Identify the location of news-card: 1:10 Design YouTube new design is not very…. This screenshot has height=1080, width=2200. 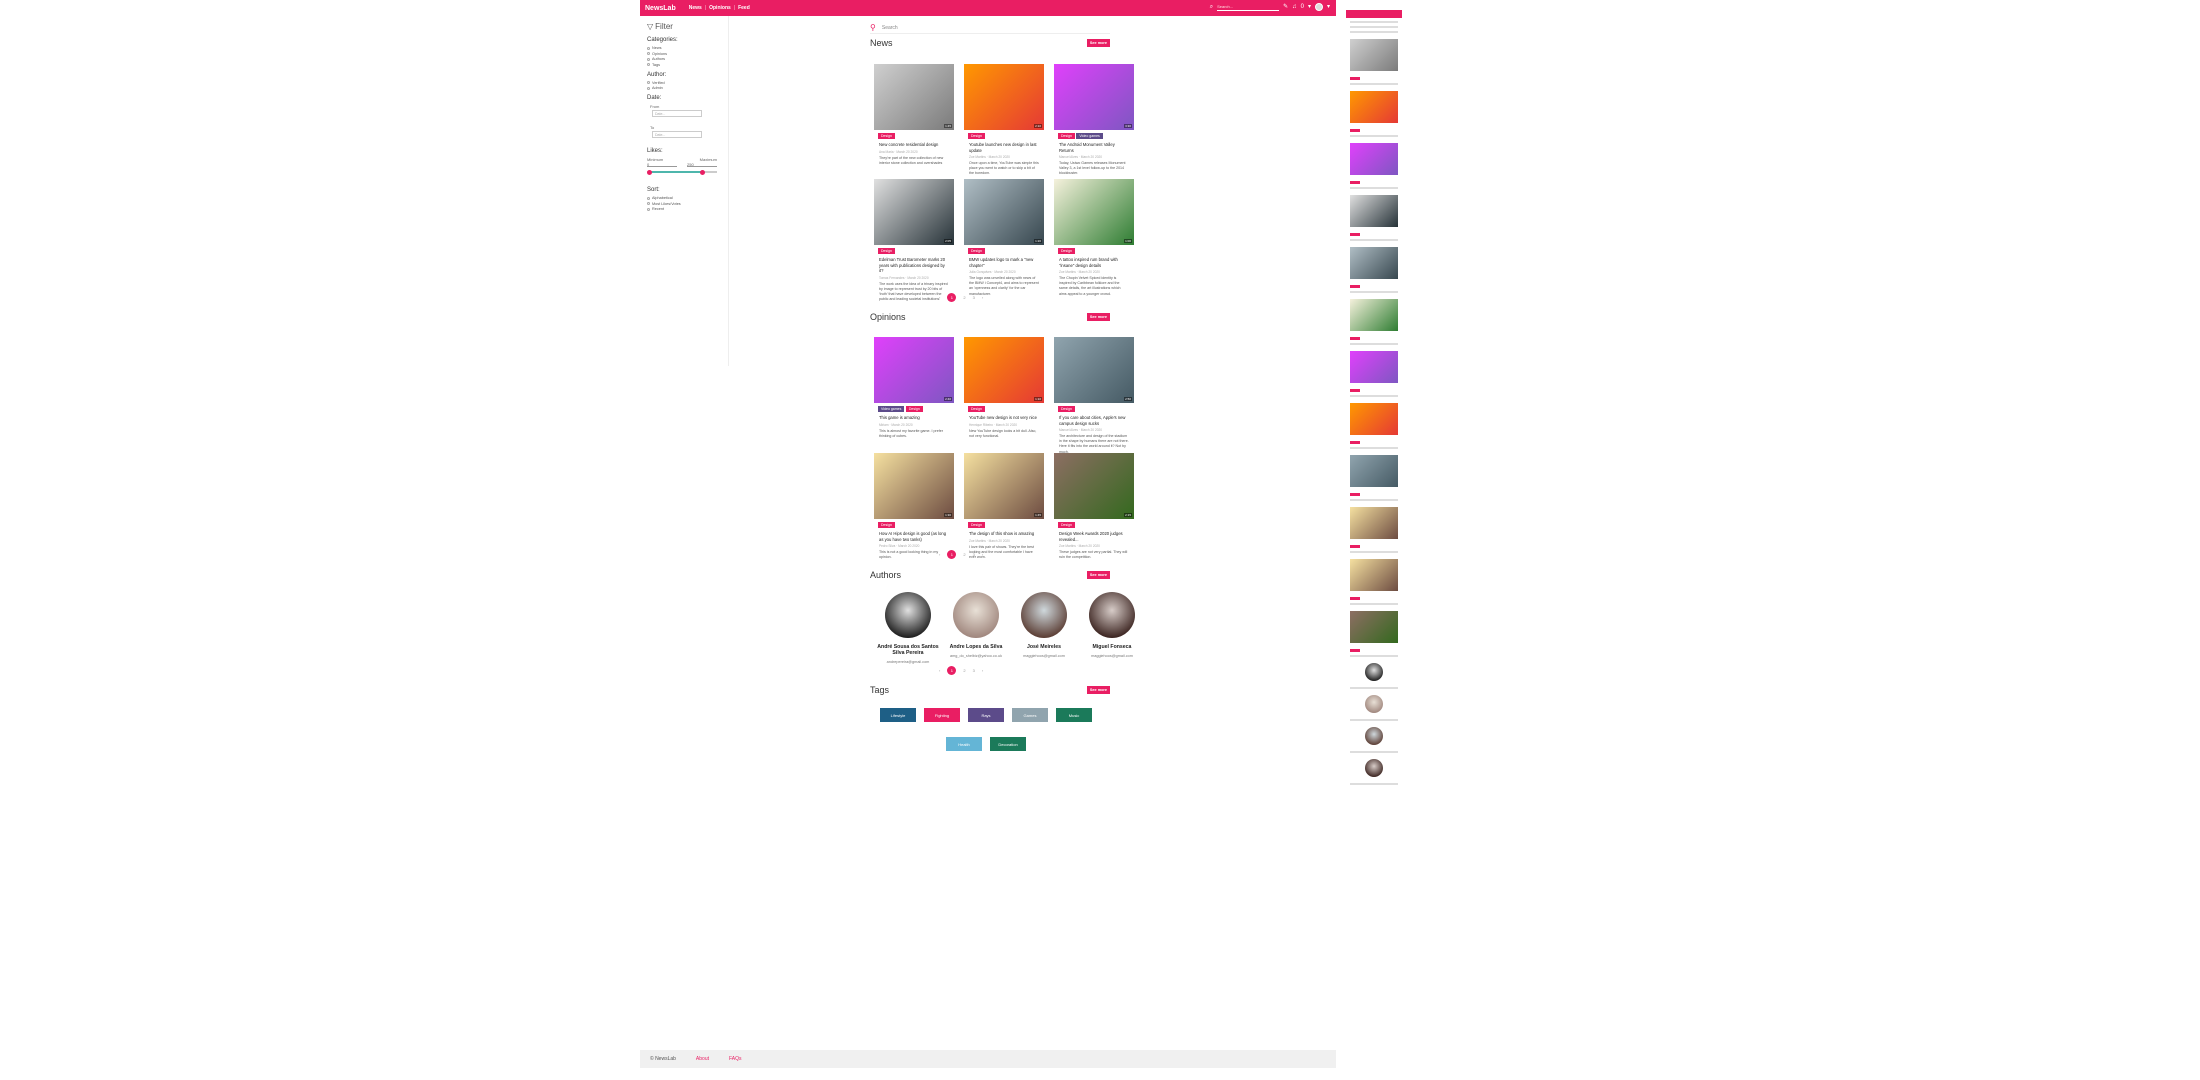
(1004, 392).